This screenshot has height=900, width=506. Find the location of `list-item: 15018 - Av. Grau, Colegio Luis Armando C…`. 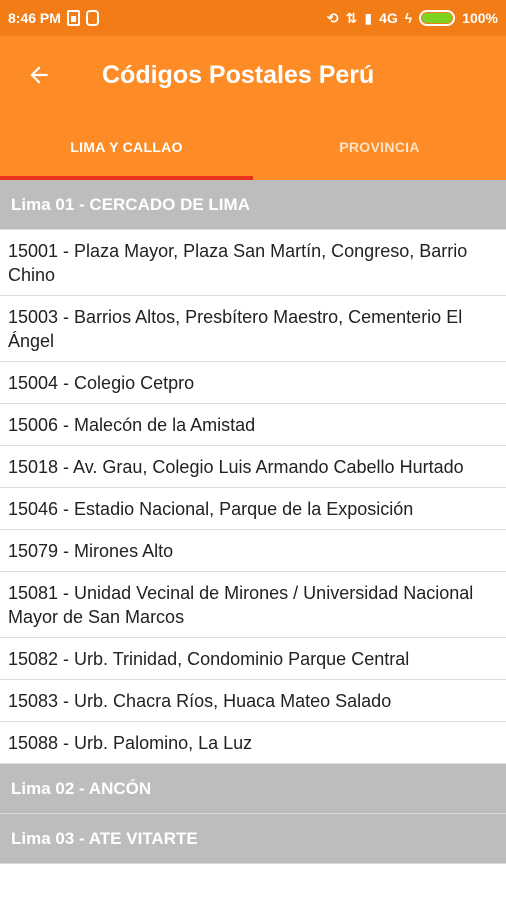

list-item: 15018 - Av. Grau, Colegio Luis Armando C… is located at coordinates (253, 467).